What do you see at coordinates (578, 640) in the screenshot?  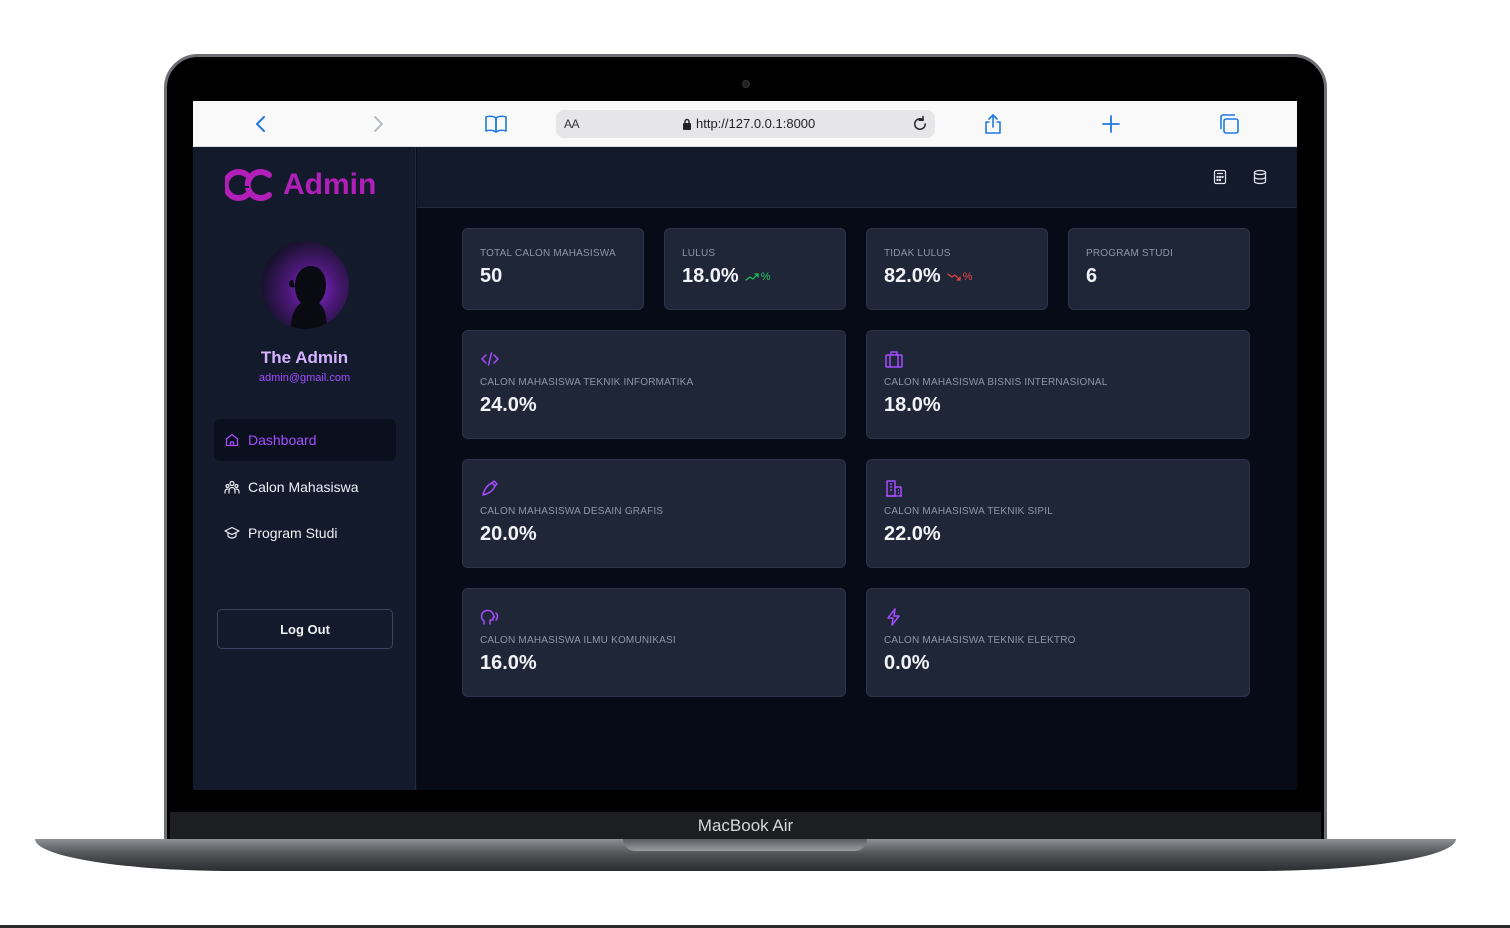 I see `program-label: CALON MAHASISWA ILMU KOMUNIKASI` at bounding box center [578, 640].